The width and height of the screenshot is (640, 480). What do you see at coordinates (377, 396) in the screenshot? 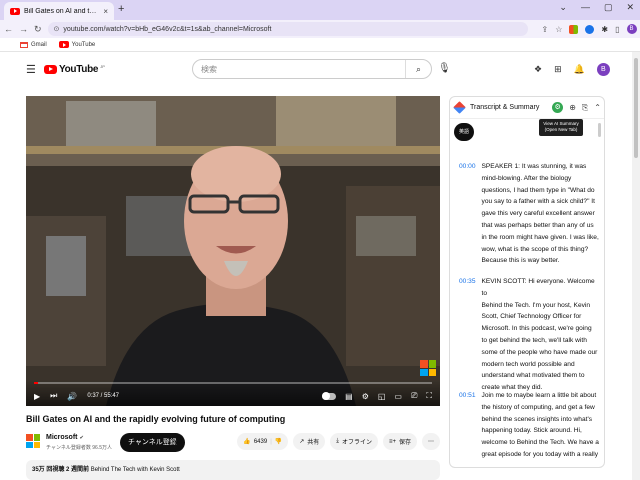
I see `control-right: ▤ ⚙ ◱ ▭ ⎚ ⛶` at bounding box center [377, 396].